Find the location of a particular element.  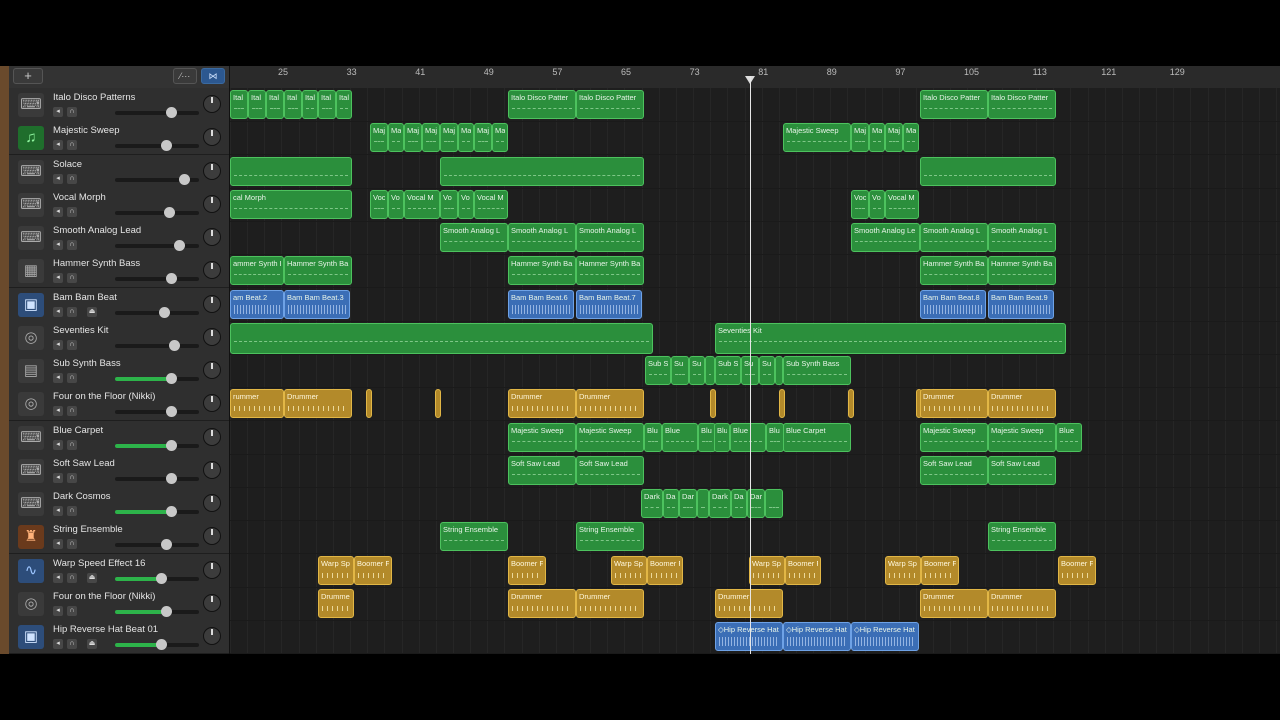

track-name: Soft Saw Lead is located at coordinates (84, 463).